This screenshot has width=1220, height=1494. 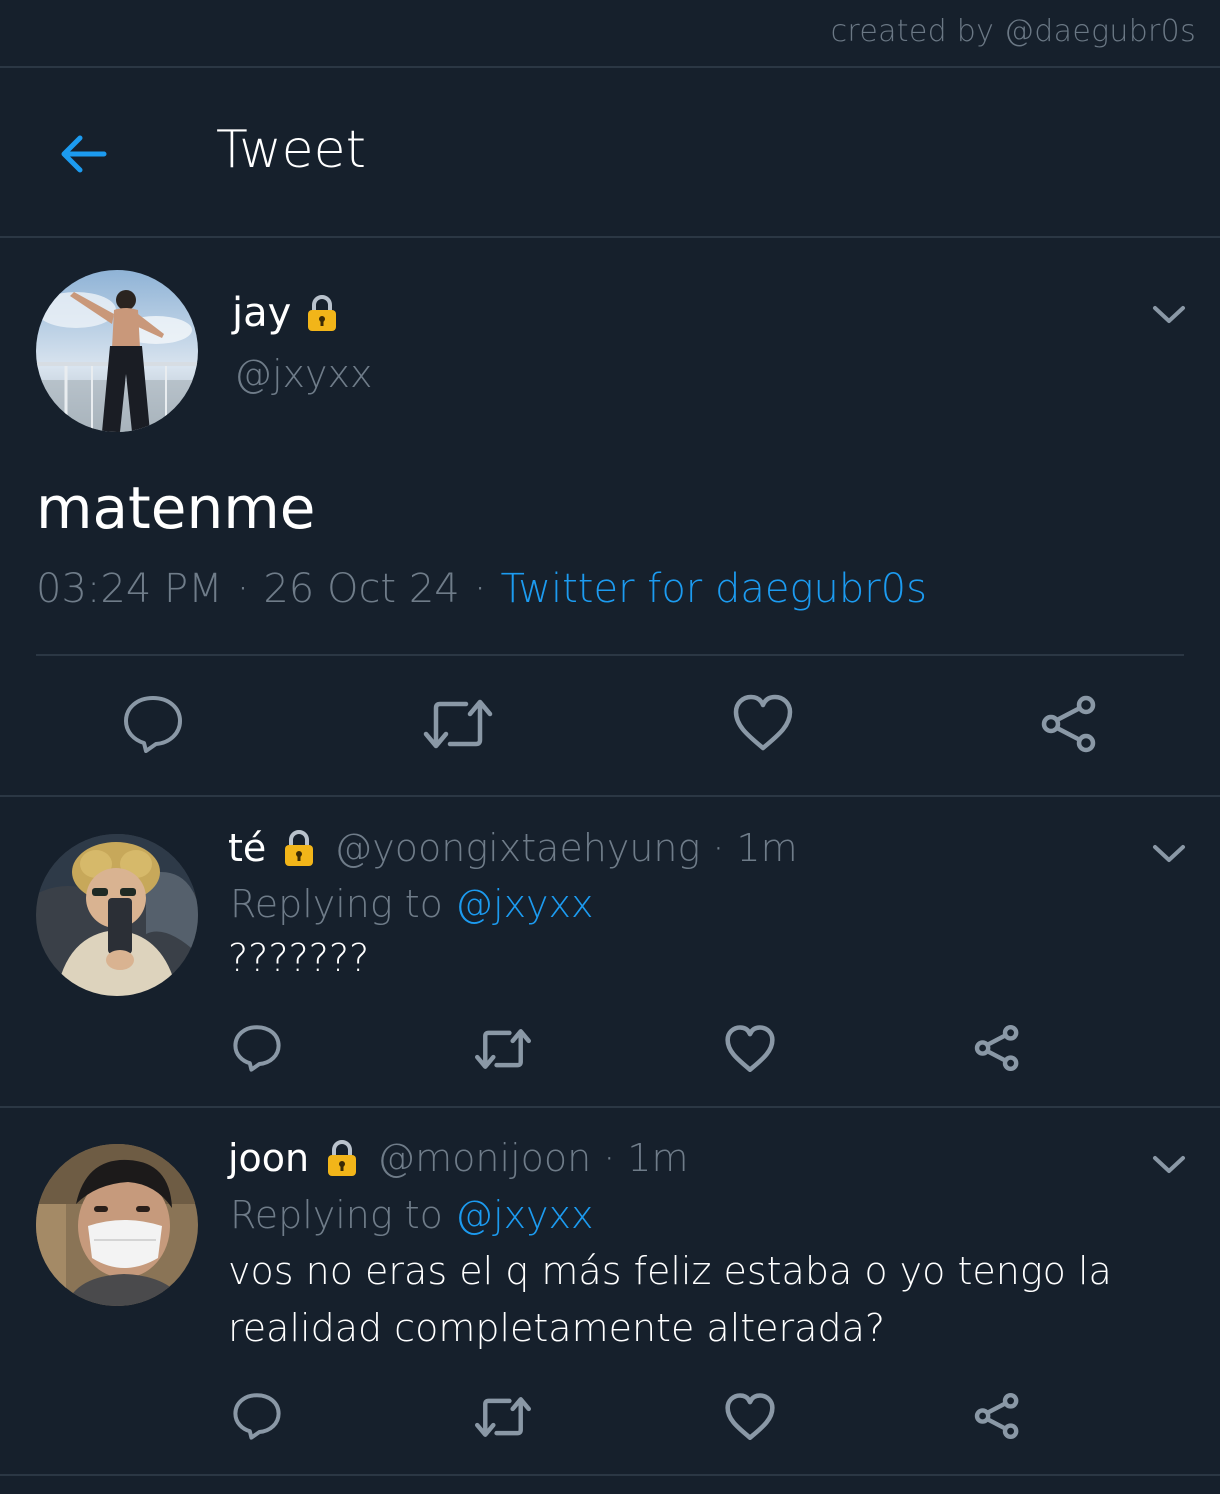 I want to click on tweet-date: 26 Oct 24, so click(x=361, y=589).